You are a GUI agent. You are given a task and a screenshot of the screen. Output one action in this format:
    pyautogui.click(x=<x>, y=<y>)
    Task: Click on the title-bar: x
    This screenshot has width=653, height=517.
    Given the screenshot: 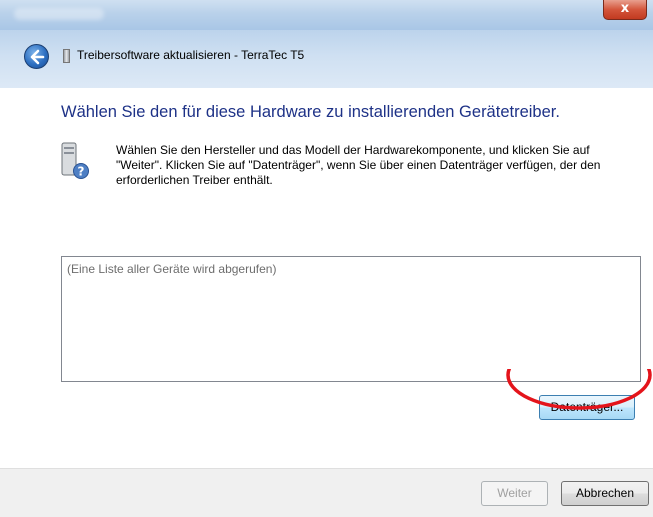 What is the action you would take?
    pyautogui.click(x=326, y=15)
    